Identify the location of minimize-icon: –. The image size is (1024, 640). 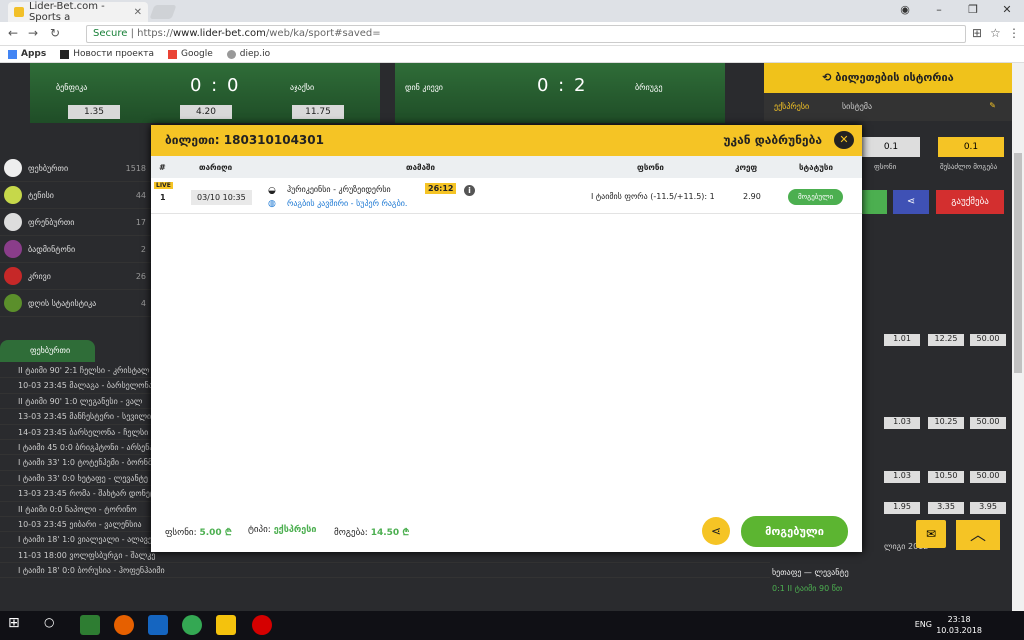
(939, 11).